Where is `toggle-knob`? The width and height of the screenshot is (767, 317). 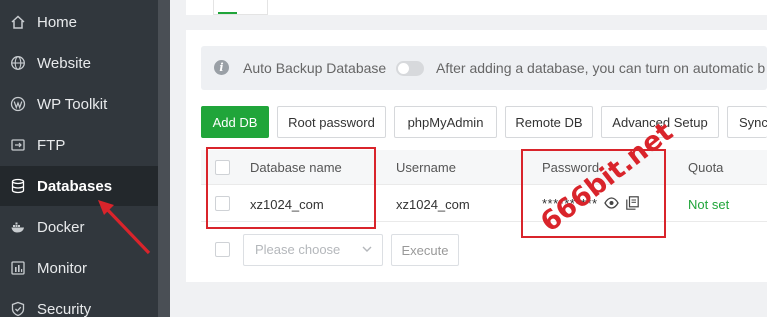 toggle-knob is located at coordinates (403, 68).